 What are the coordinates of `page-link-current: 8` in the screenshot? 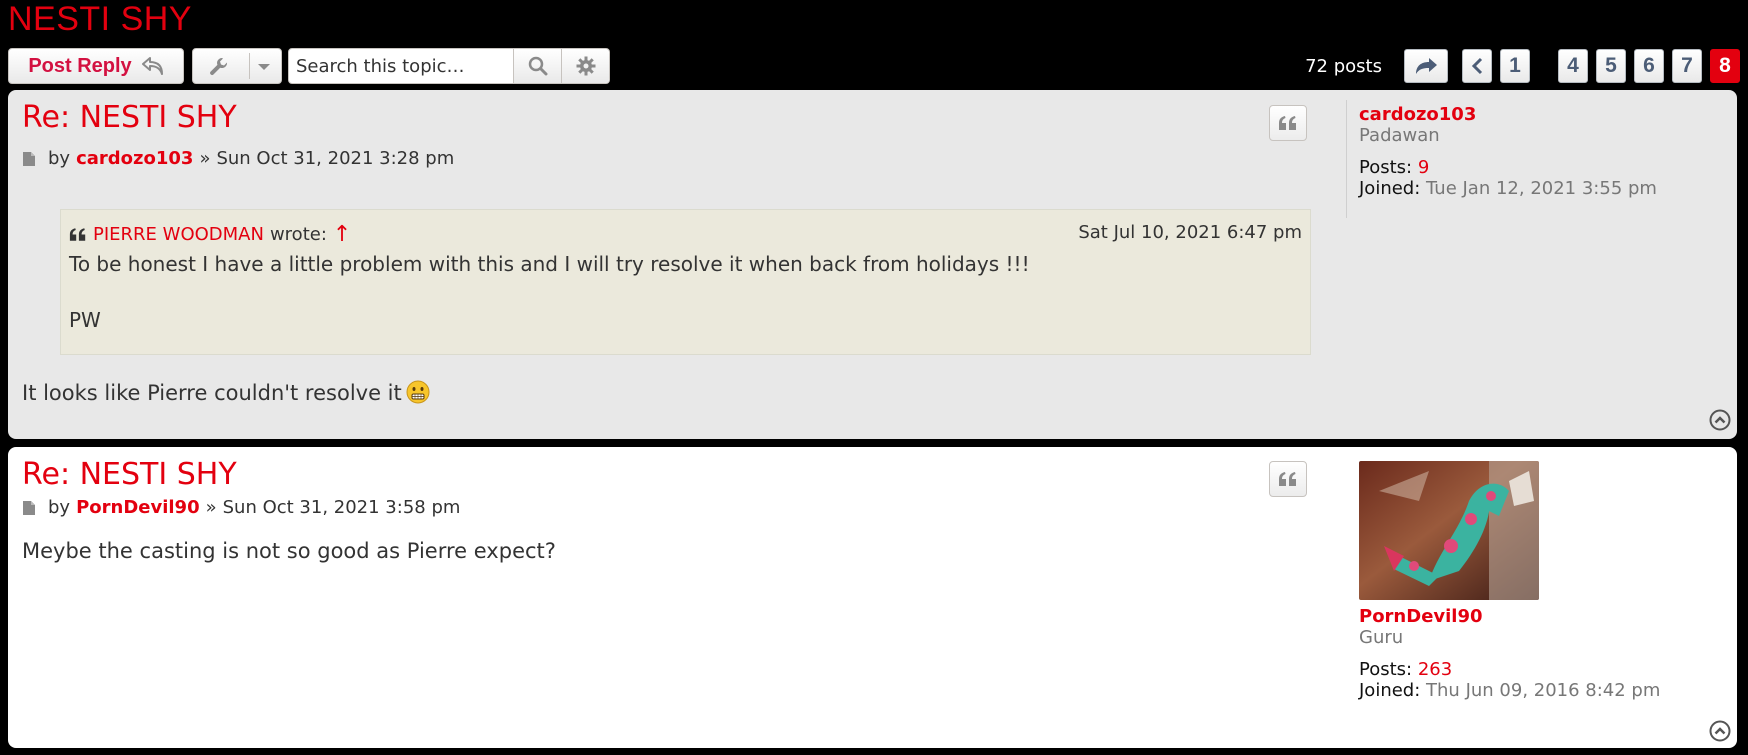 It's located at (1725, 66).